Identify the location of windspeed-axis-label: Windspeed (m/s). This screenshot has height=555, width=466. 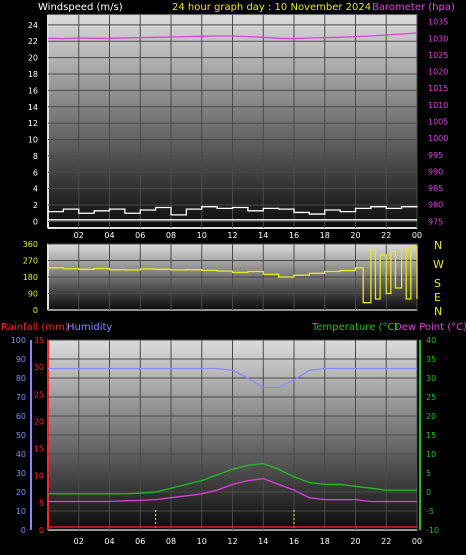
(80, 7).